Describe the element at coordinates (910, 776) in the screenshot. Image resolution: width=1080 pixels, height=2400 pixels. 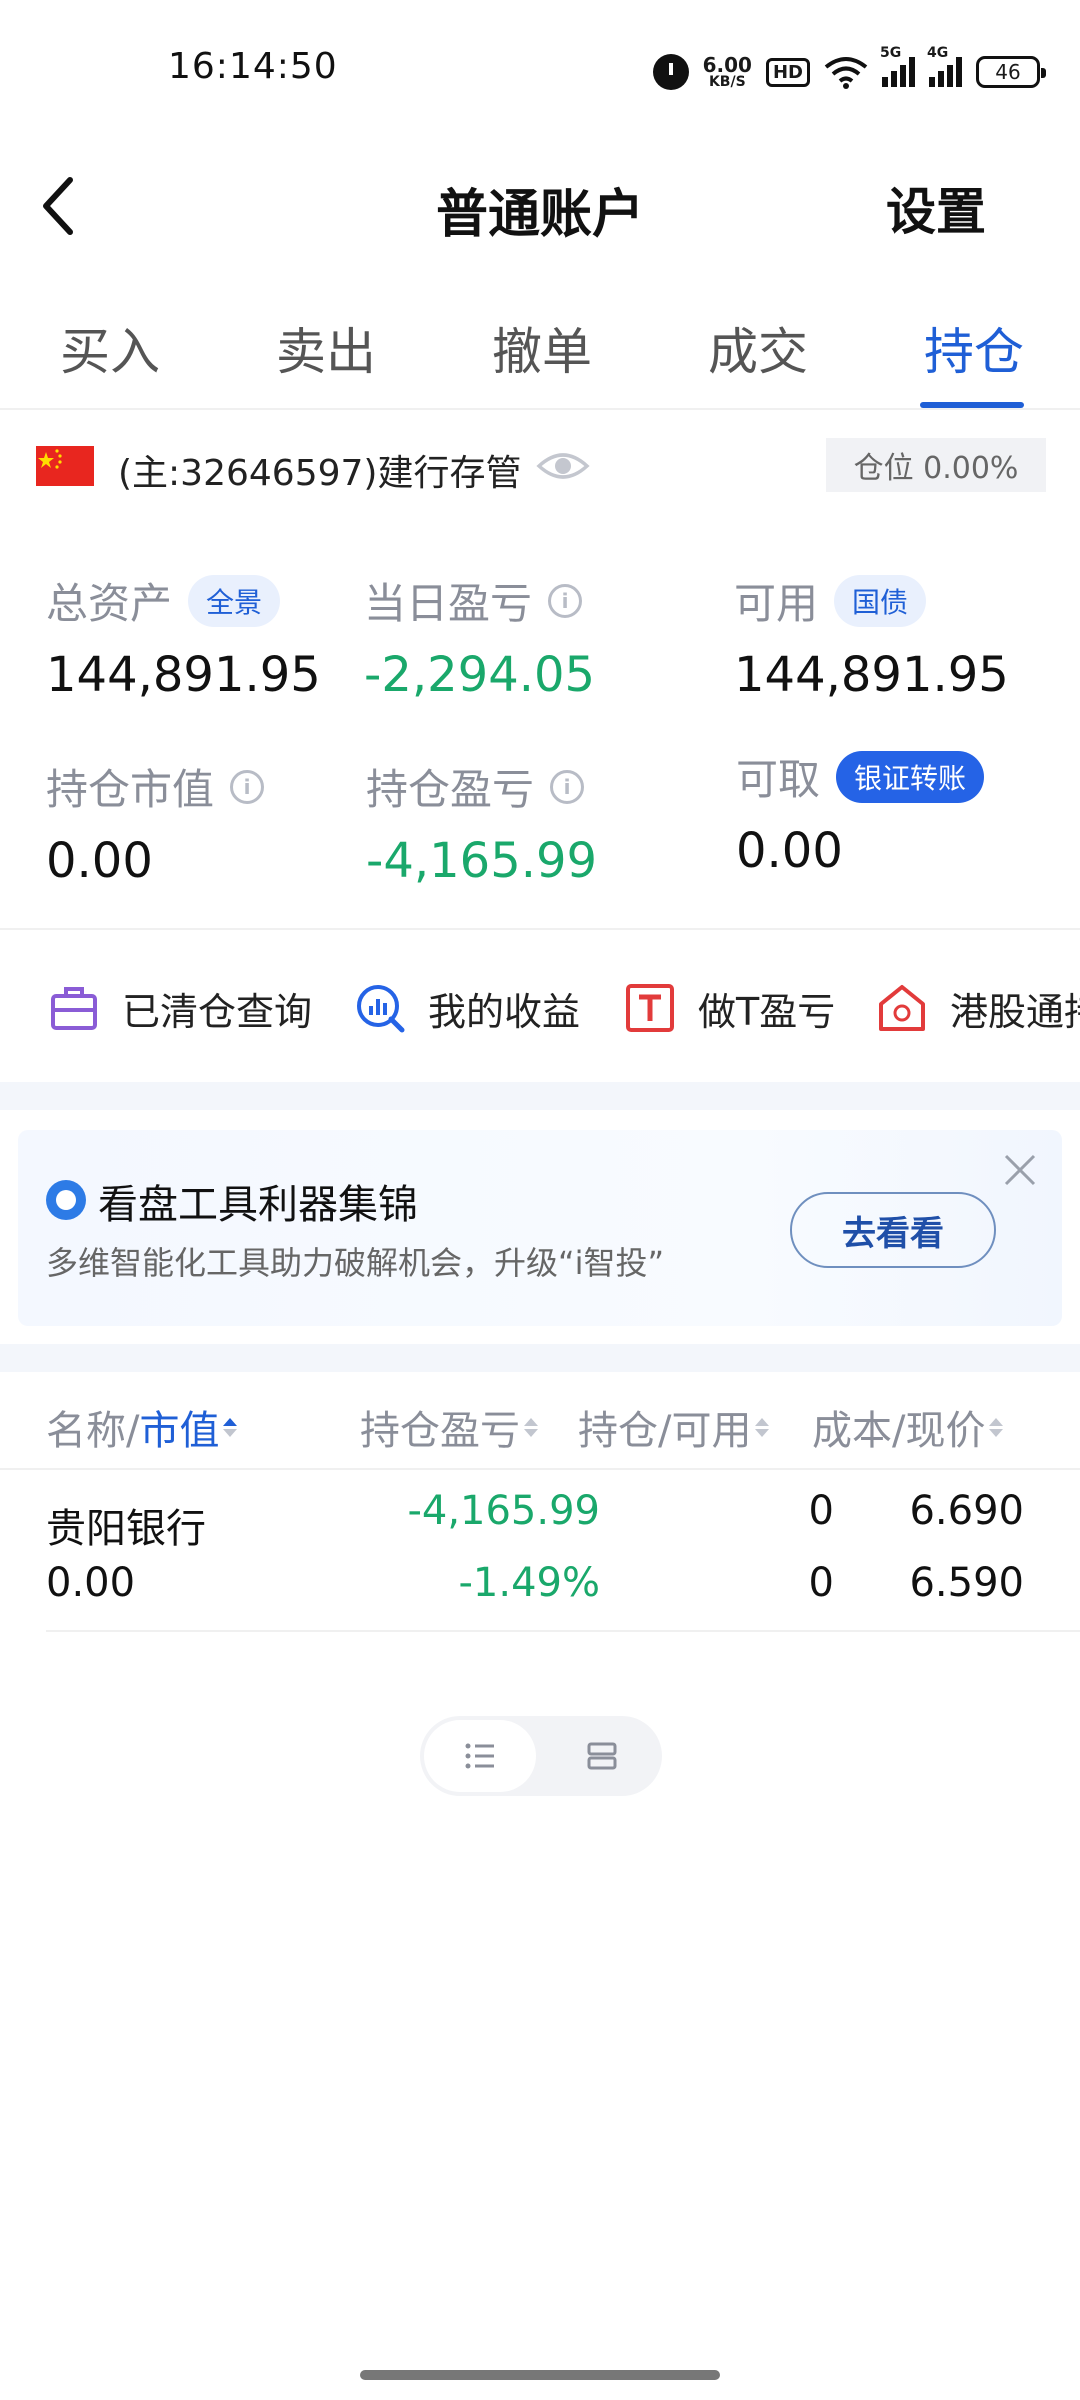
I see `bank-transfer-button: 银证转账` at that location.